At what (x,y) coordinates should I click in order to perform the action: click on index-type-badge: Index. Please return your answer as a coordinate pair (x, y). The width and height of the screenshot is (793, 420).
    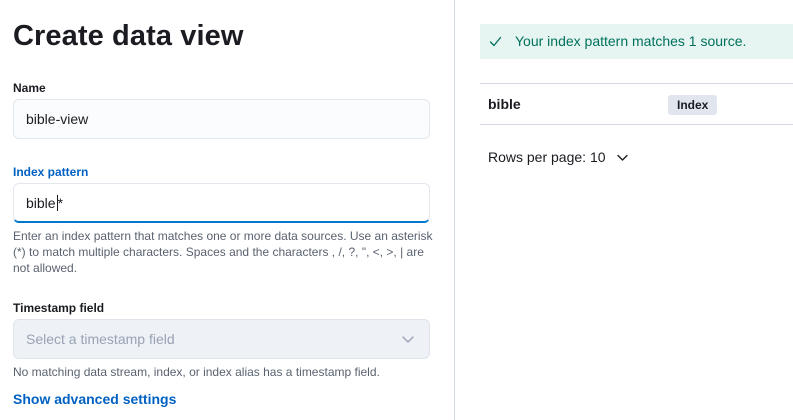
    Looking at the image, I should click on (693, 105).